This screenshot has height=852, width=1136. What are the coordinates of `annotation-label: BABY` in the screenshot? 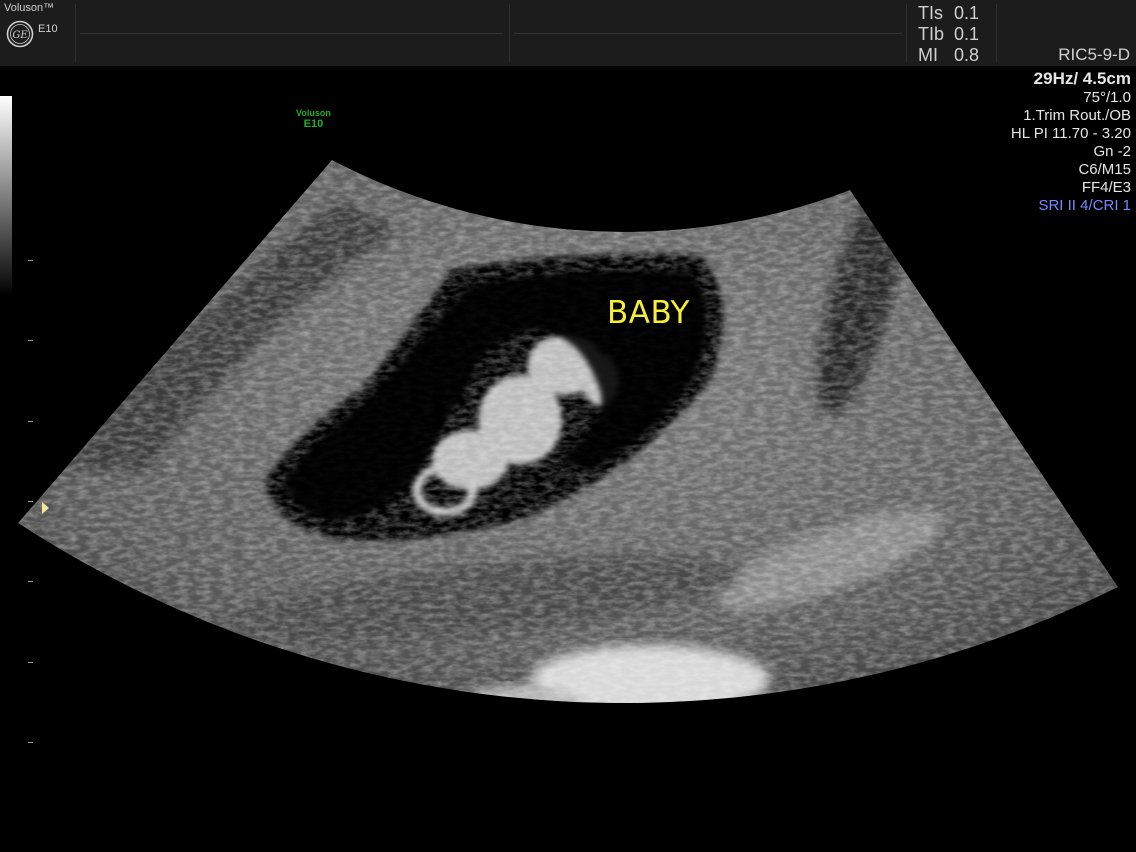 It's located at (648, 313).